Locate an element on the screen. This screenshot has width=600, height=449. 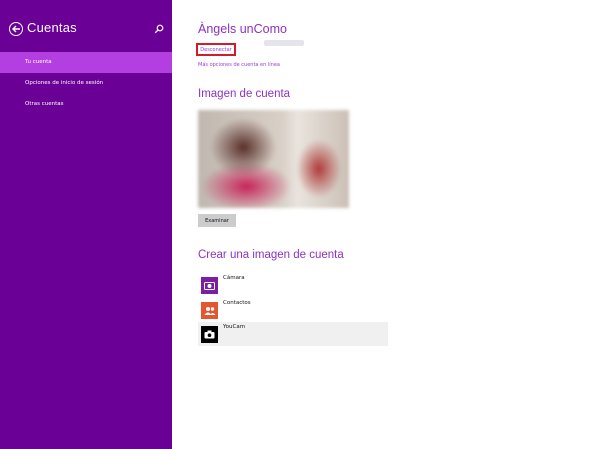
contacts-icon is located at coordinates (209, 310).